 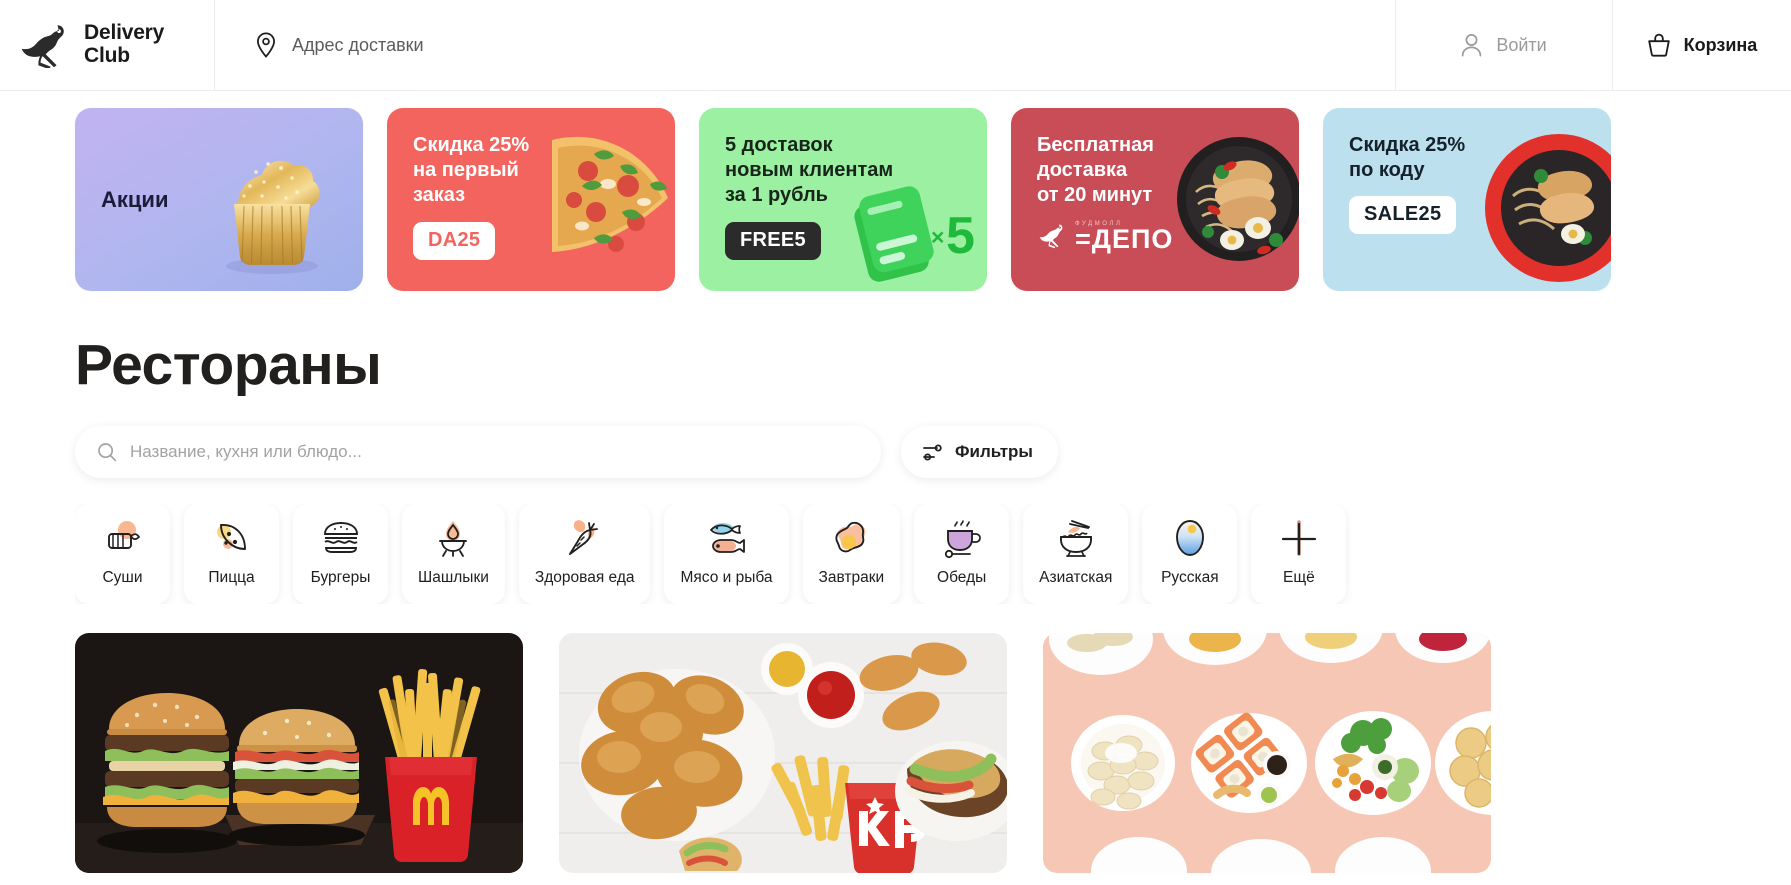 I want to click on promo-banner-title: 5 доставок новым клиентам за 1 рубль, so click(x=809, y=170).